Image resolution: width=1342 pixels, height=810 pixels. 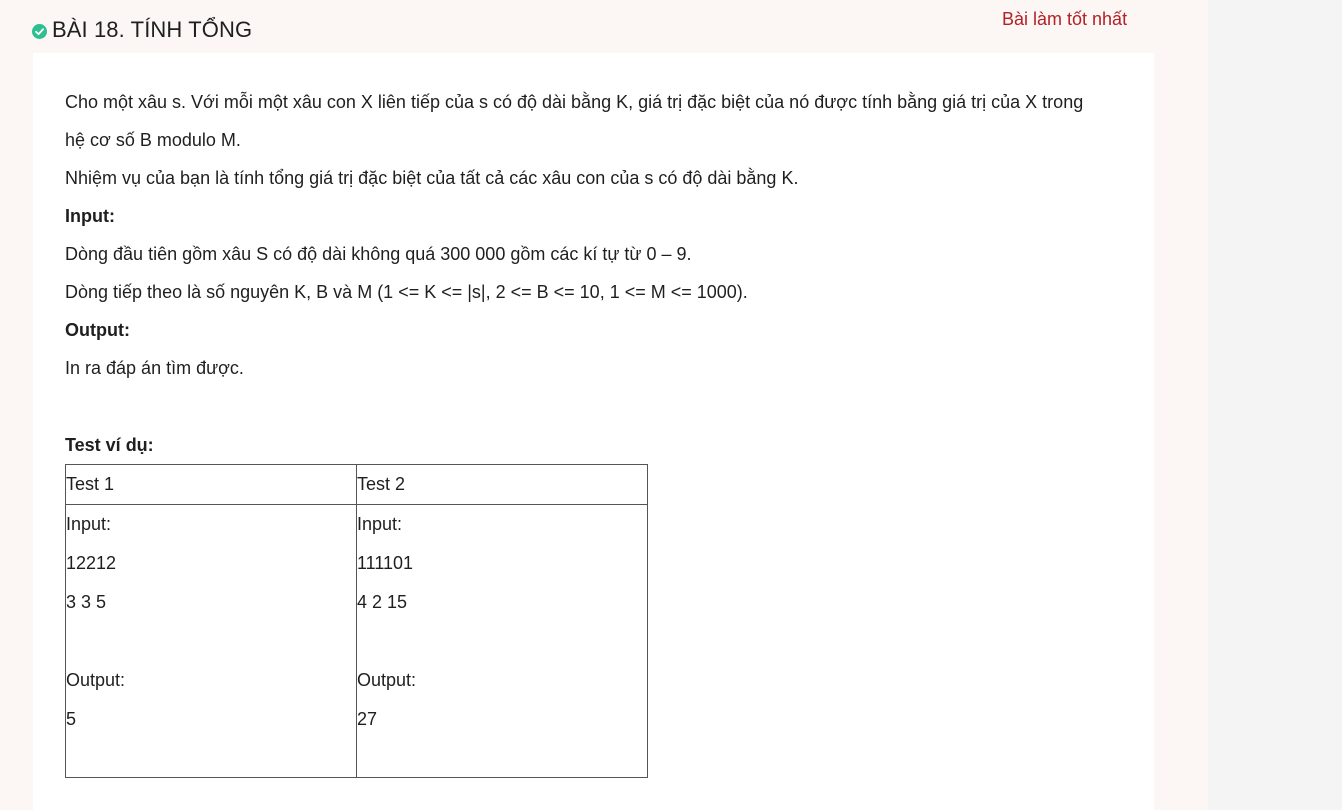 What do you see at coordinates (91, 563) in the screenshot?
I see `test-1-input-line-1: 12212` at bounding box center [91, 563].